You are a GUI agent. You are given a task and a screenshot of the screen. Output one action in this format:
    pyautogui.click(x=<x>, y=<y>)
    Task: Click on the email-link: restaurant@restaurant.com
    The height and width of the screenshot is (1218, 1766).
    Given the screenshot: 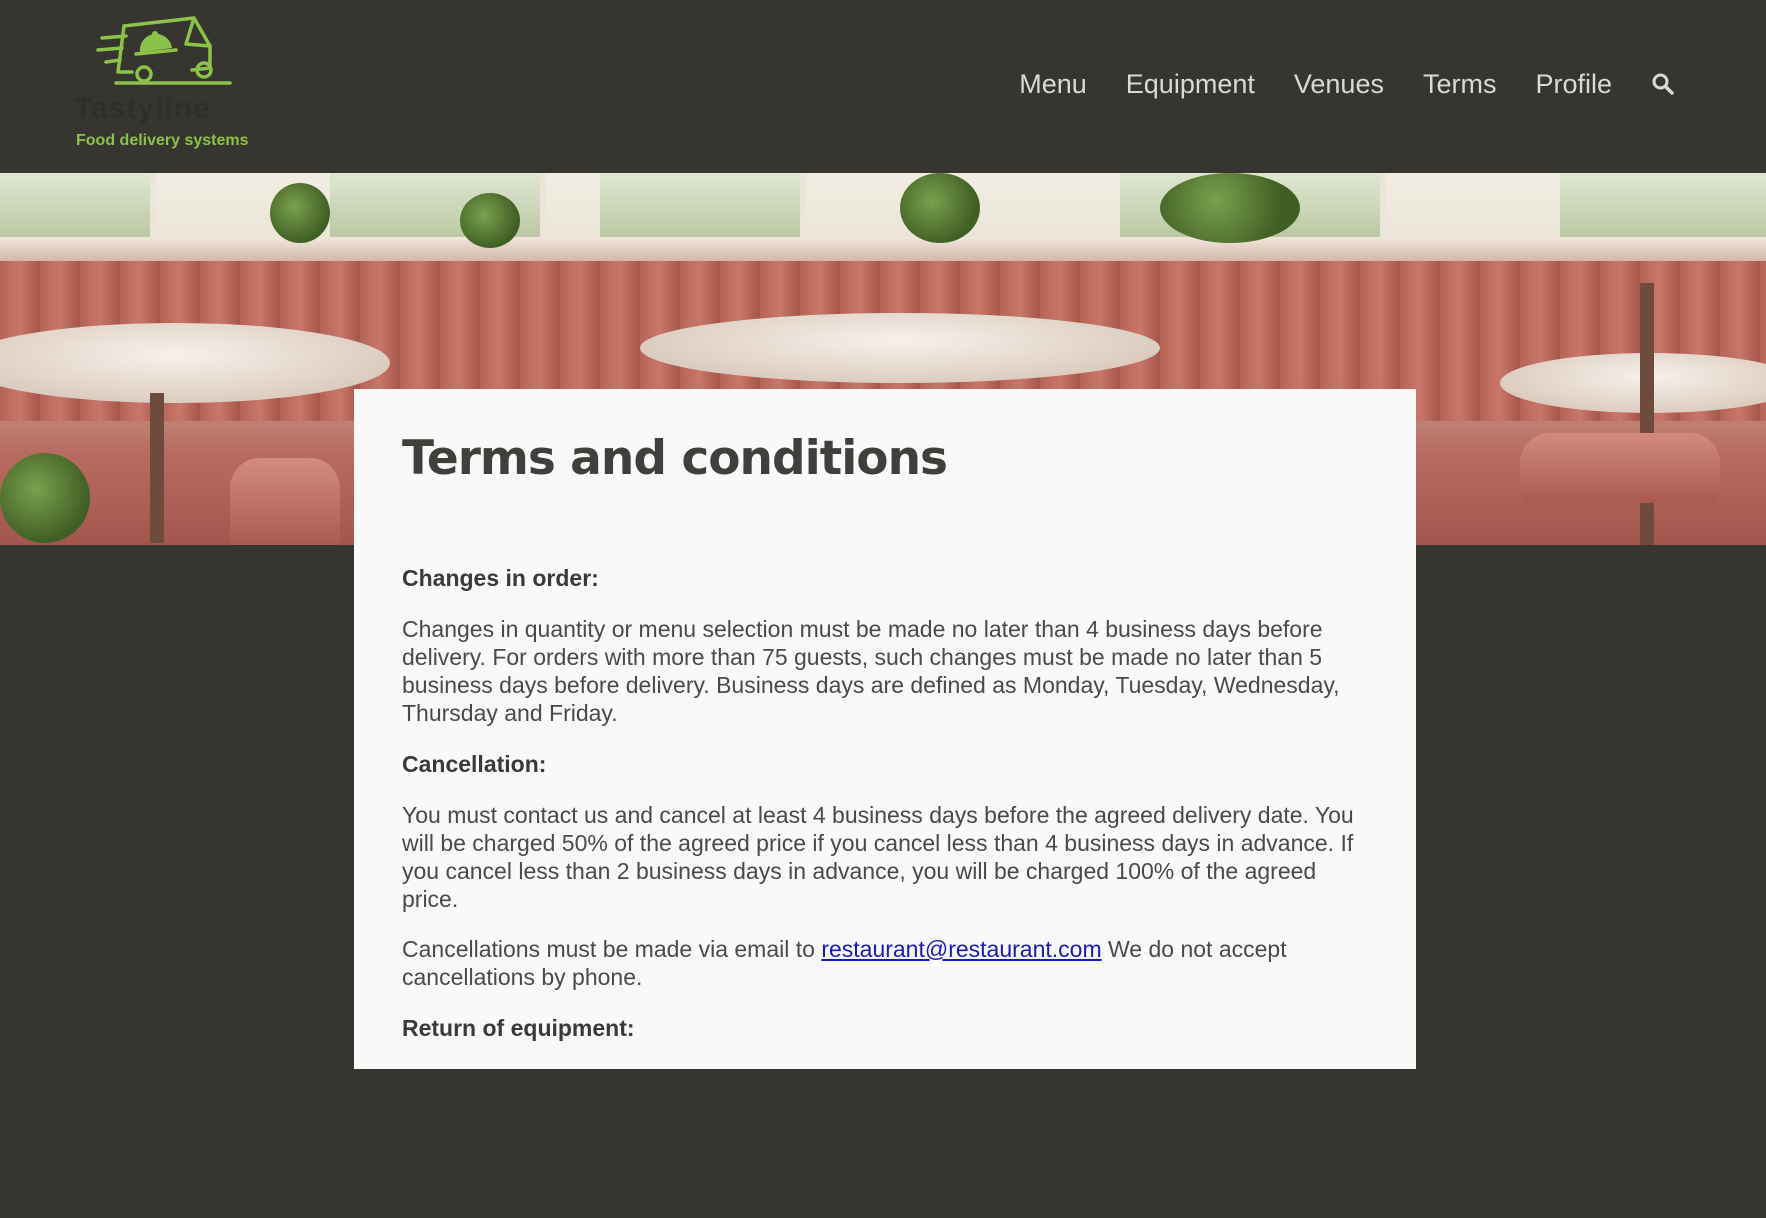 What is the action you would take?
    pyautogui.click(x=961, y=949)
    